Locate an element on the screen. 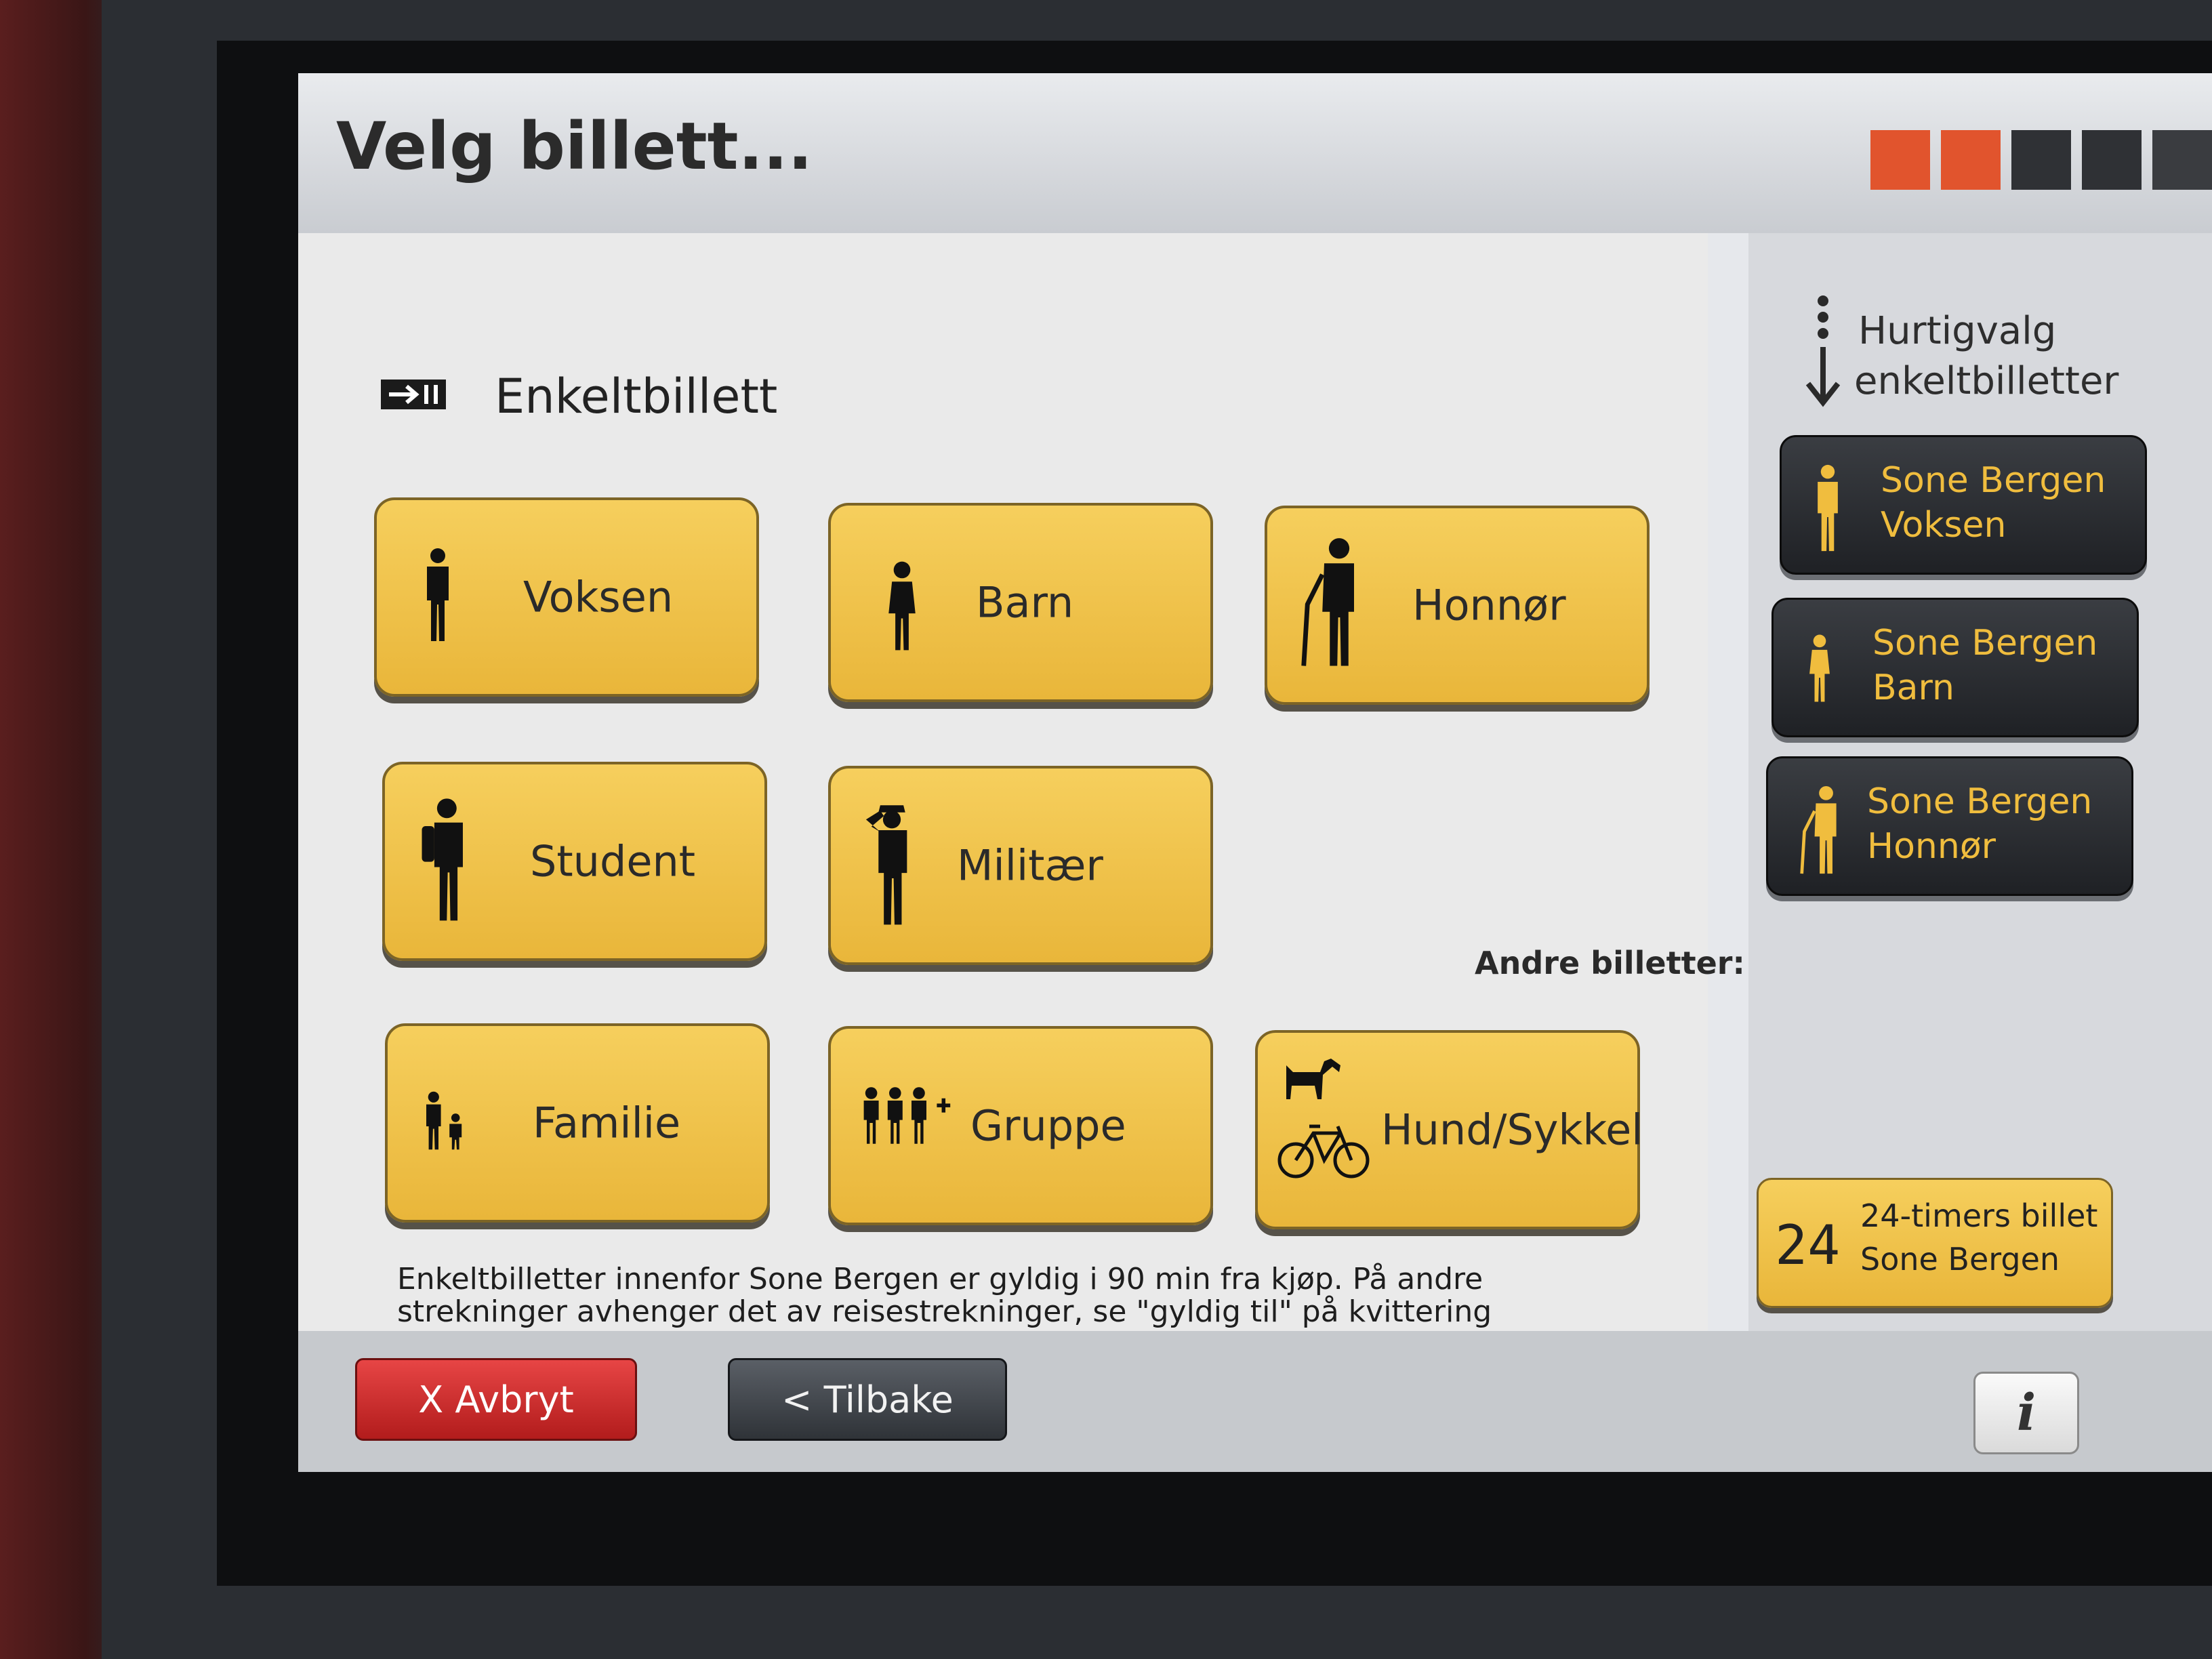 The width and height of the screenshot is (2212, 1659). 24-hour-icon: 24 is located at coordinates (1808, 1245).